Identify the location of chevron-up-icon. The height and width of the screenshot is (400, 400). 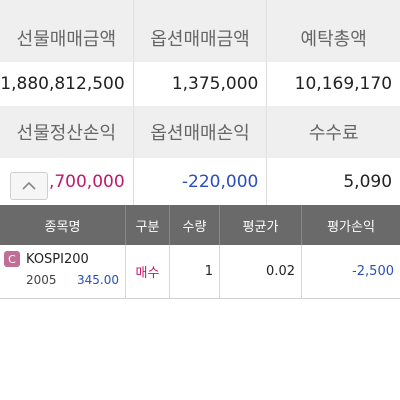
(29, 185).